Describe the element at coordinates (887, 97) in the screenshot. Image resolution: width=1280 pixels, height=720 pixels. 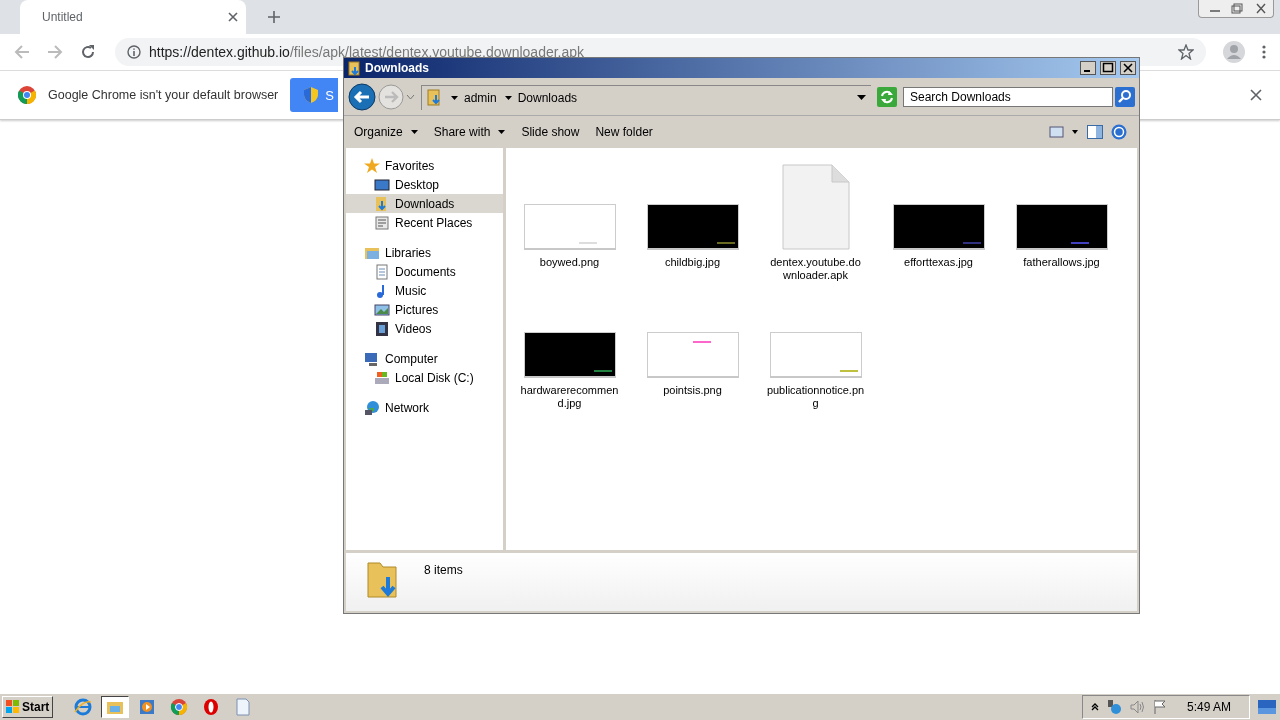
I see `refresh-icon` at that location.